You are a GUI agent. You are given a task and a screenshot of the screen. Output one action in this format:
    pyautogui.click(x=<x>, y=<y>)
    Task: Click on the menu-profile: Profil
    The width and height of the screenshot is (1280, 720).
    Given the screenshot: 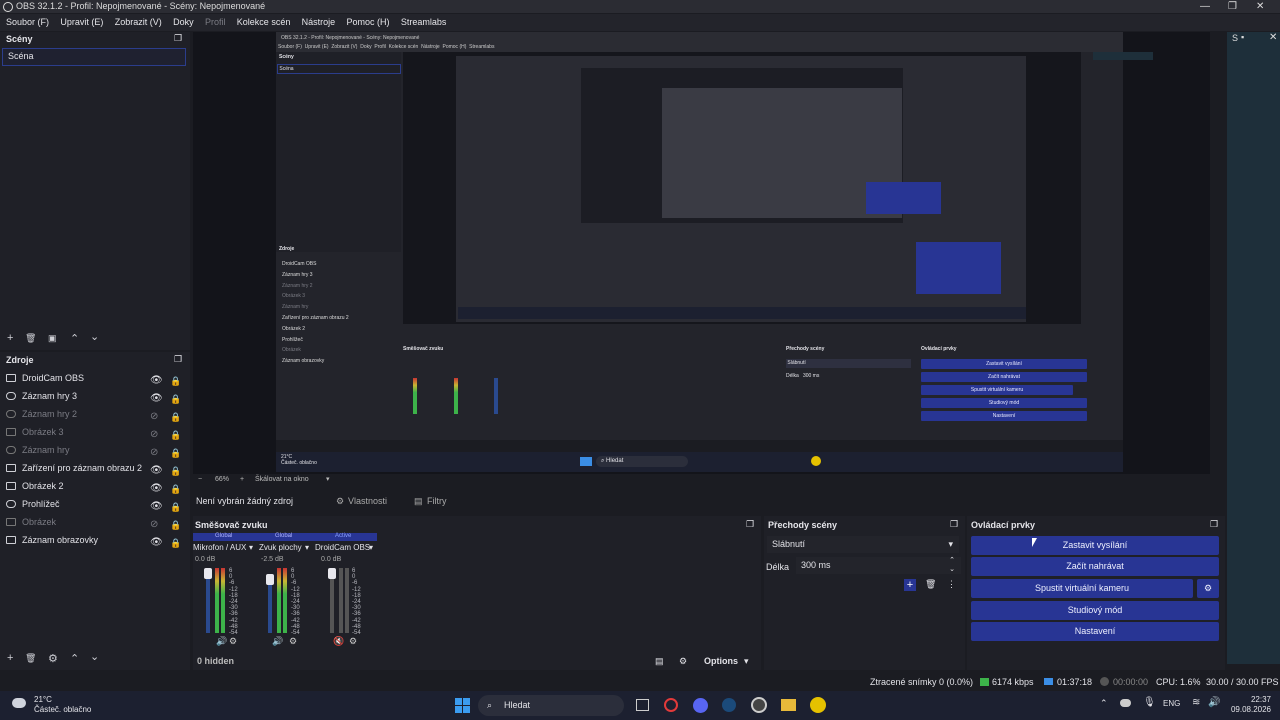 What is the action you would take?
    pyautogui.click(x=215, y=22)
    